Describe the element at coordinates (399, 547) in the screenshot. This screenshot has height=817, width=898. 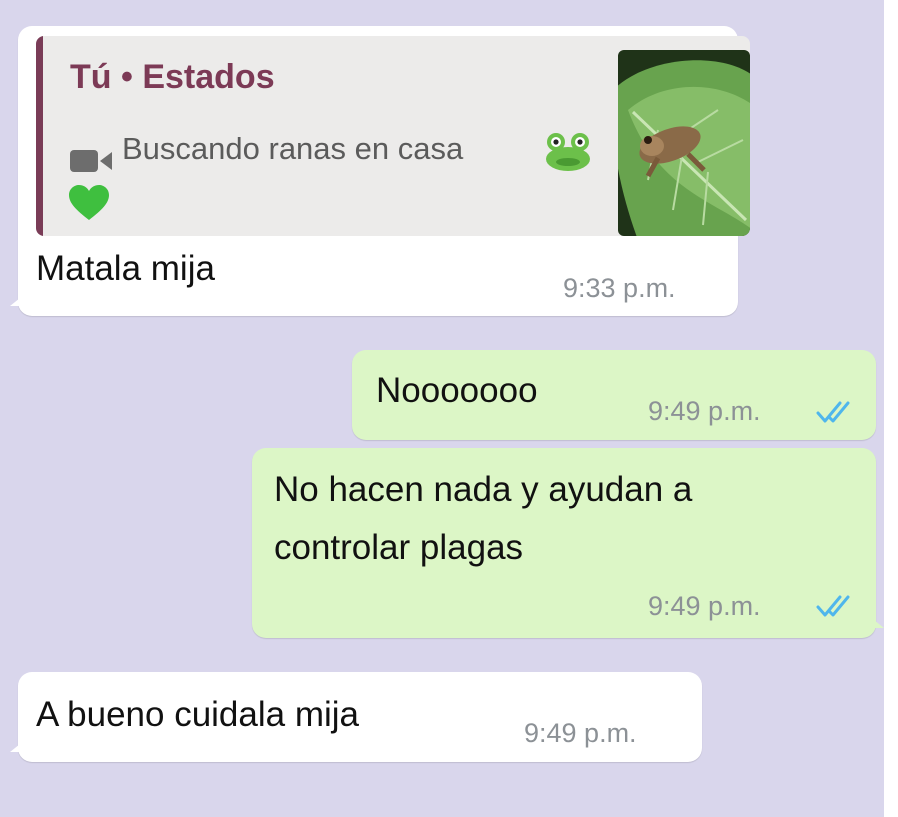
I see `message-text-line: controlar plagas` at that location.